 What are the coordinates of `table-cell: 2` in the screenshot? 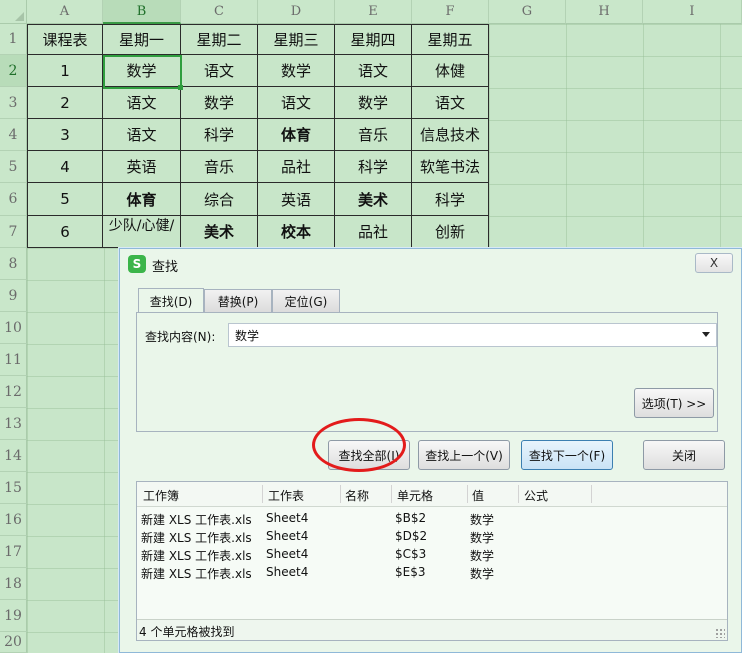 It's located at (65, 103).